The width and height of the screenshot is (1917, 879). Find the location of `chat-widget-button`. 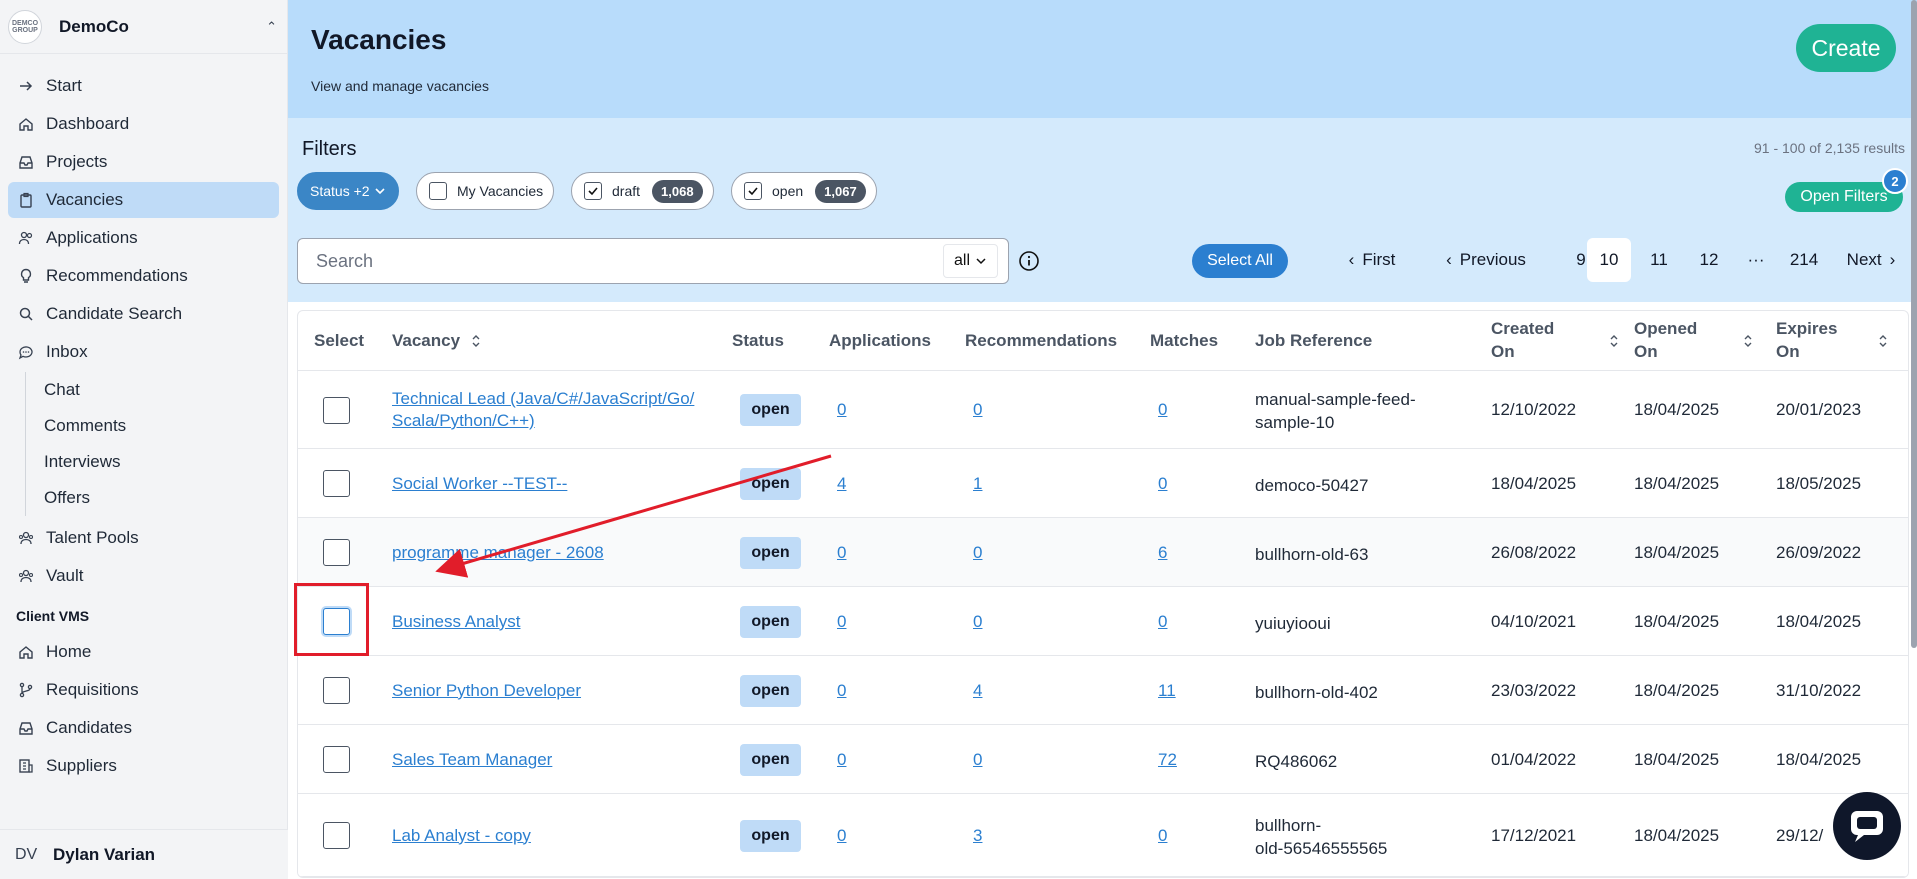

chat-widget-button is located at coordinates (1867, 826).